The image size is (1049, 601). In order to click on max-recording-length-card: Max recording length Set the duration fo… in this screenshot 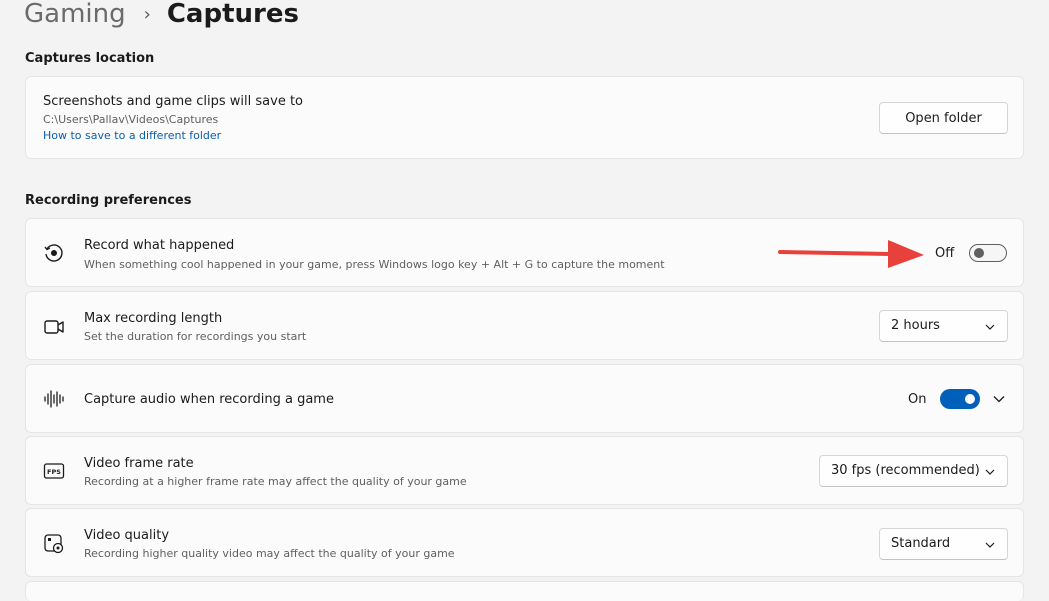, I will do `click(524, 325)`.